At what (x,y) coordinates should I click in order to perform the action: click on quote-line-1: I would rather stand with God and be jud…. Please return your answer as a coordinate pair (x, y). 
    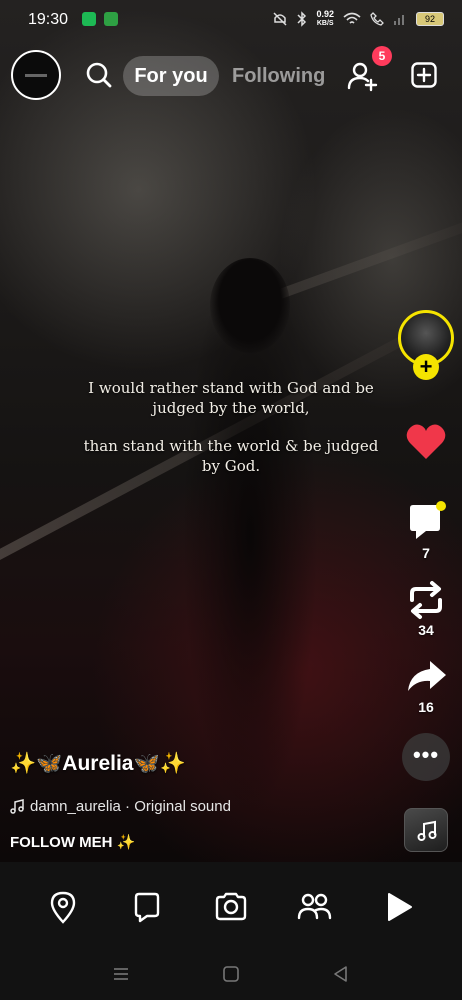
    Looking at the image, I should click on (231, 398).